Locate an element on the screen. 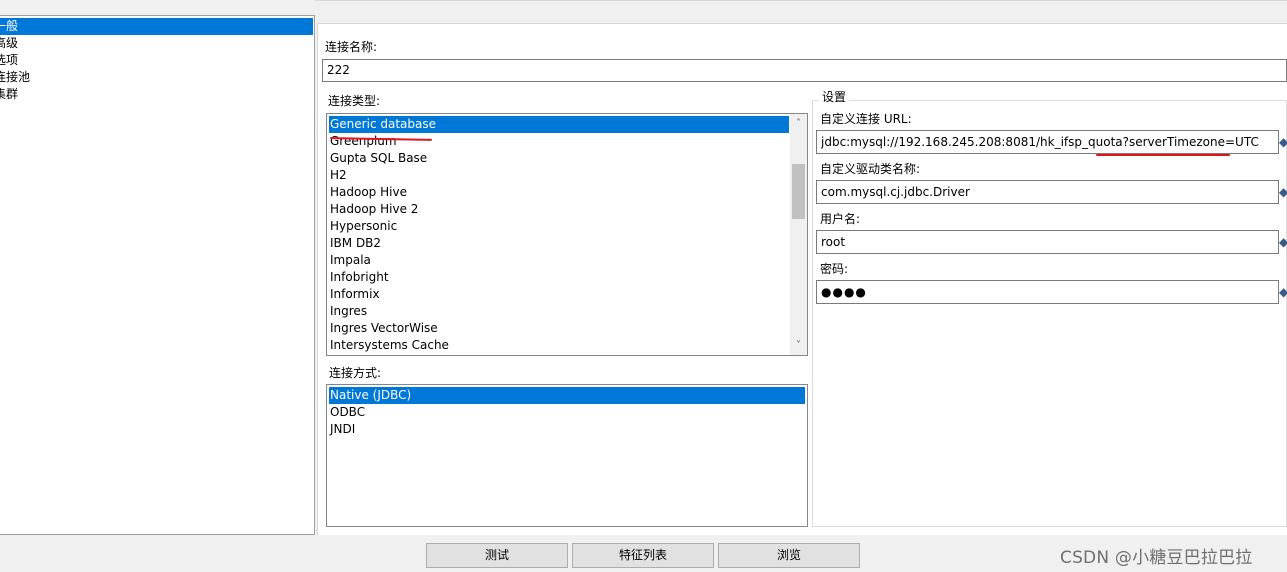  scroll-thumb is located at coordinates (798, 191).